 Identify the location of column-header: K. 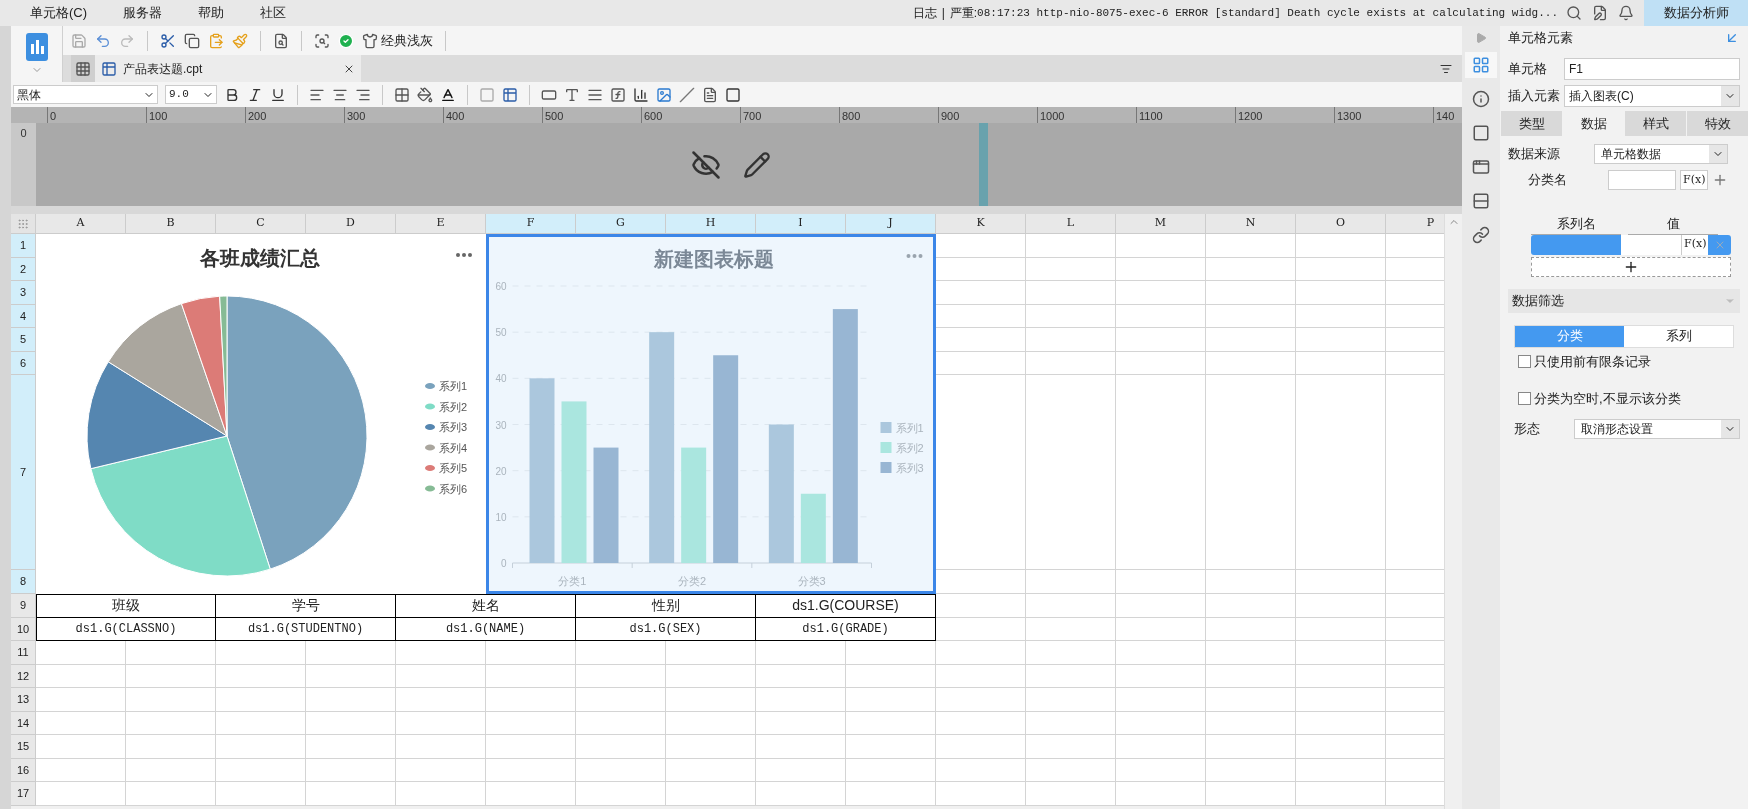
(981, 224).